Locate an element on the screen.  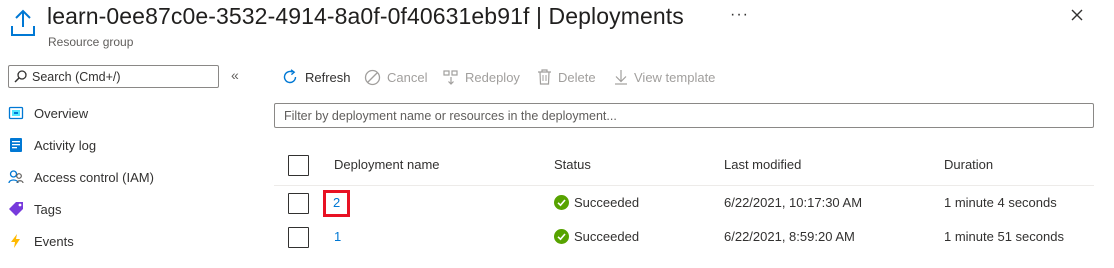
refresh-button: Refresh is located at coordinates (316, 77).